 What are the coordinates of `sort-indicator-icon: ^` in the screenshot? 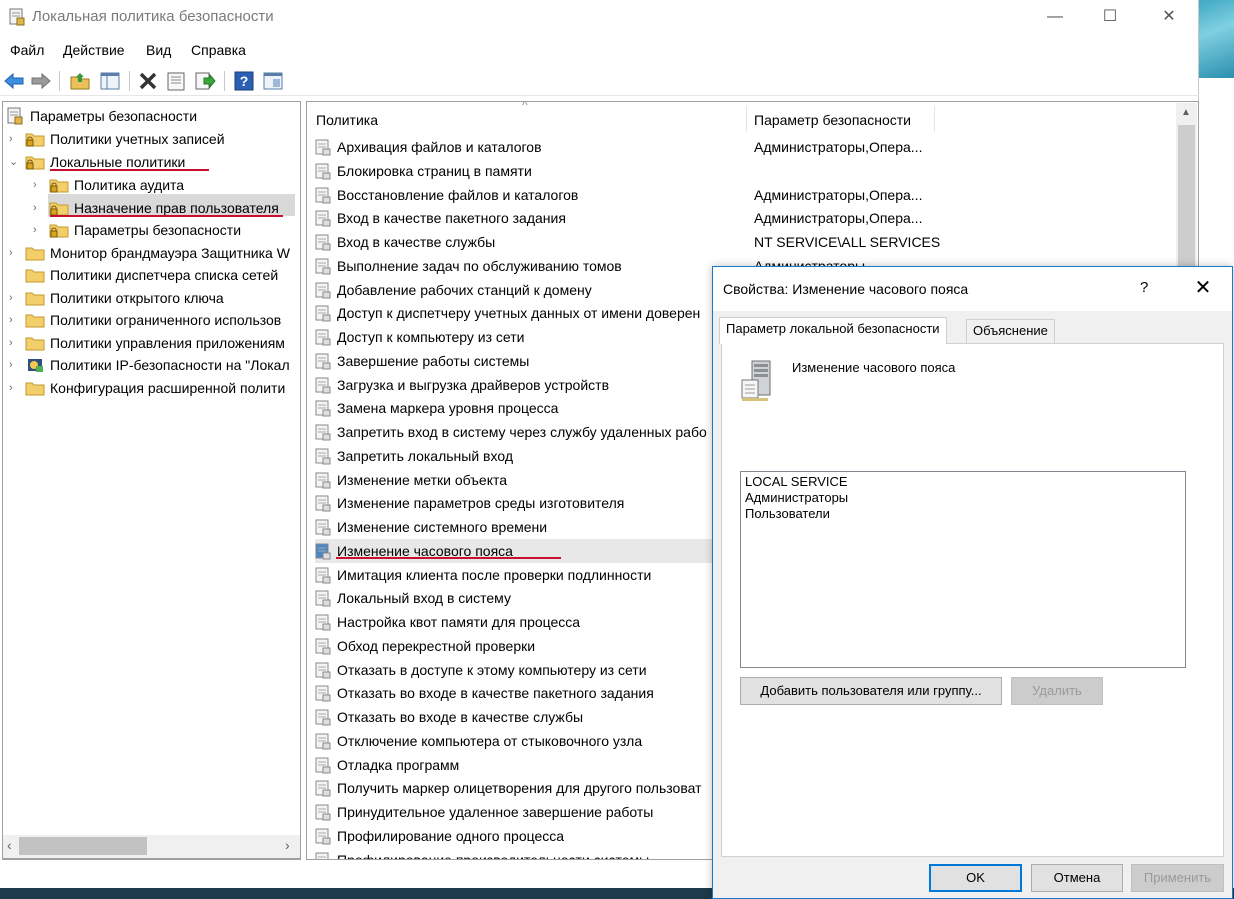 It's located at (525, 106).